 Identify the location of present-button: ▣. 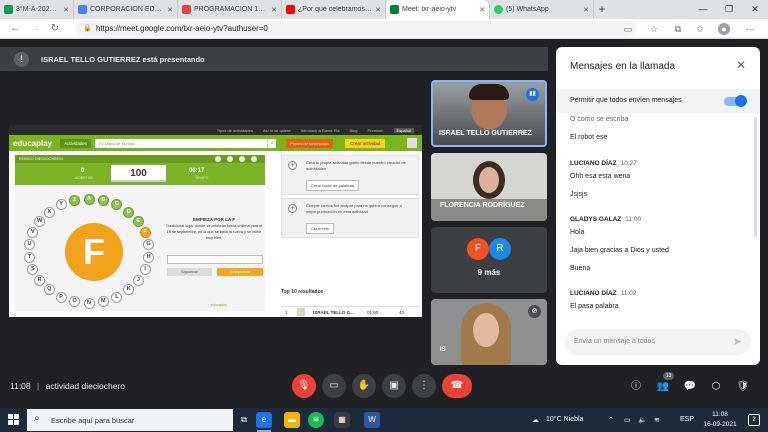
(394, 386).